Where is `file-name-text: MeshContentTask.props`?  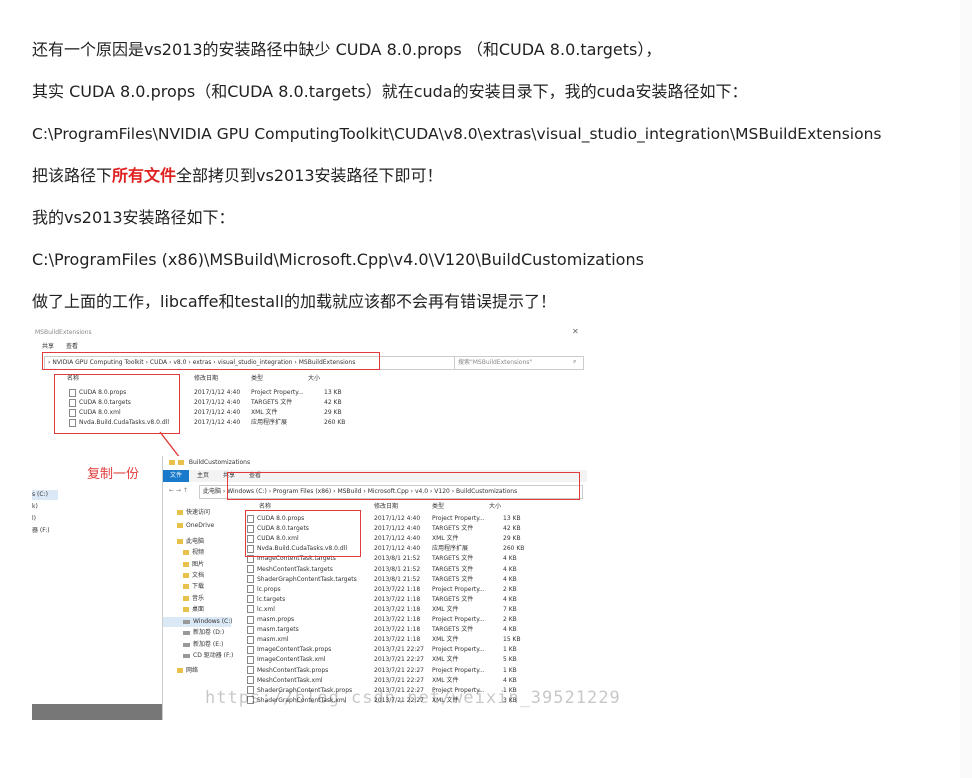
file-name-text: MeshContentTask.props is located at coordinates (293, 670).